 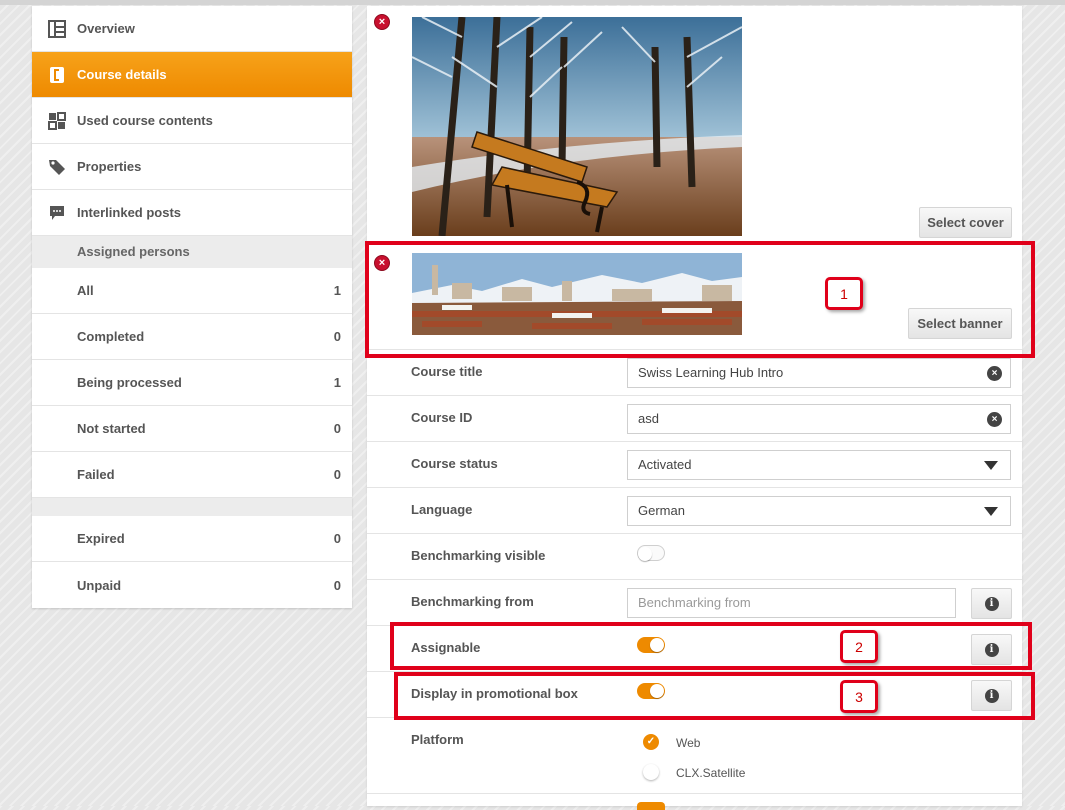 What do you see at coordinates (192, 507) in the screenshot?
I see `group-divider` at bounding box center [192, 507].